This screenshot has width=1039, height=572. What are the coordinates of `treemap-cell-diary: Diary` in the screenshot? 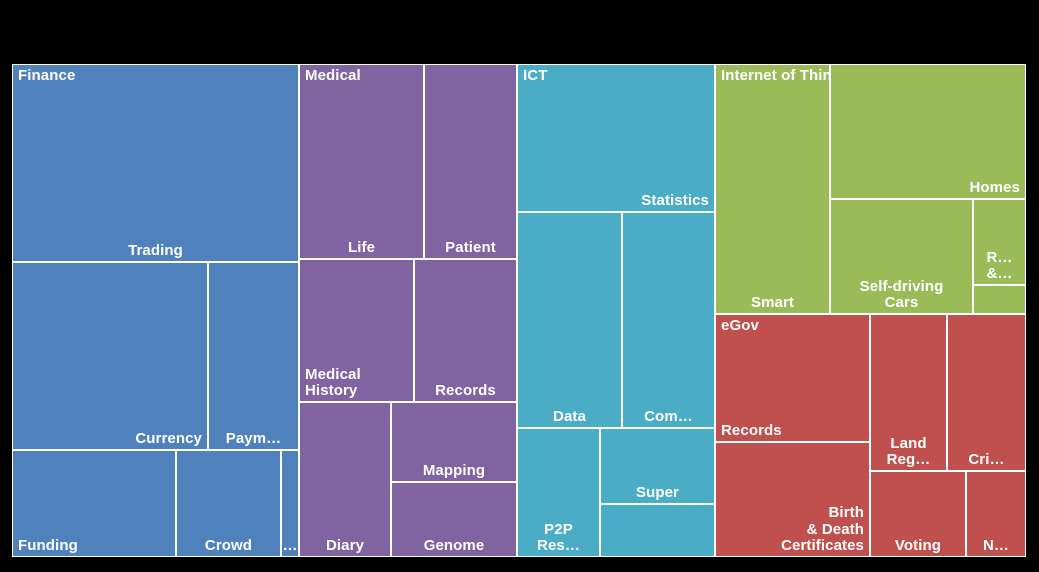 It's located at (345, 479).